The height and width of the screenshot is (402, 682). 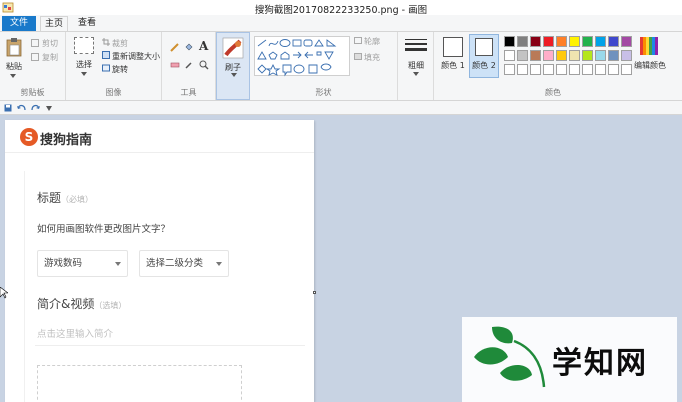 I want to click on subcategory-select: 选择二级分类, so click(x=184, y=263).